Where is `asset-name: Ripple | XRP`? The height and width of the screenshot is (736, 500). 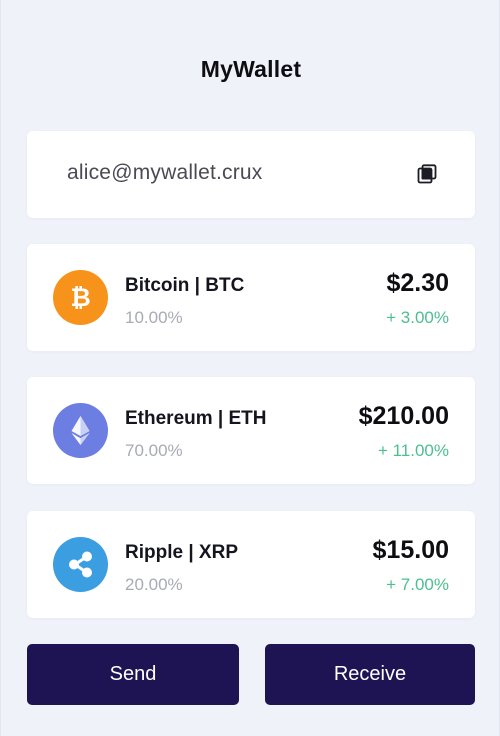
asset-name: Ripple | XRP is located at coordinates (181, 552).